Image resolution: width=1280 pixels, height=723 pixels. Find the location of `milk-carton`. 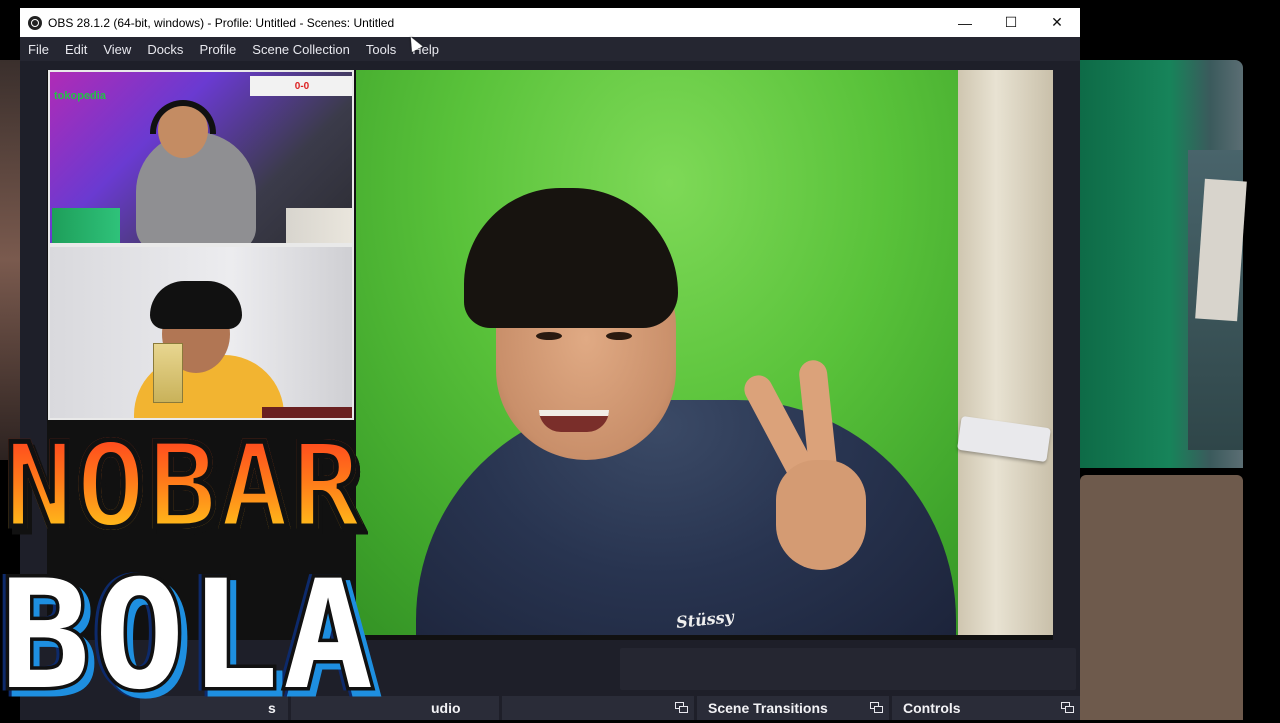

milk-carton is located at coordinates (168, 373).